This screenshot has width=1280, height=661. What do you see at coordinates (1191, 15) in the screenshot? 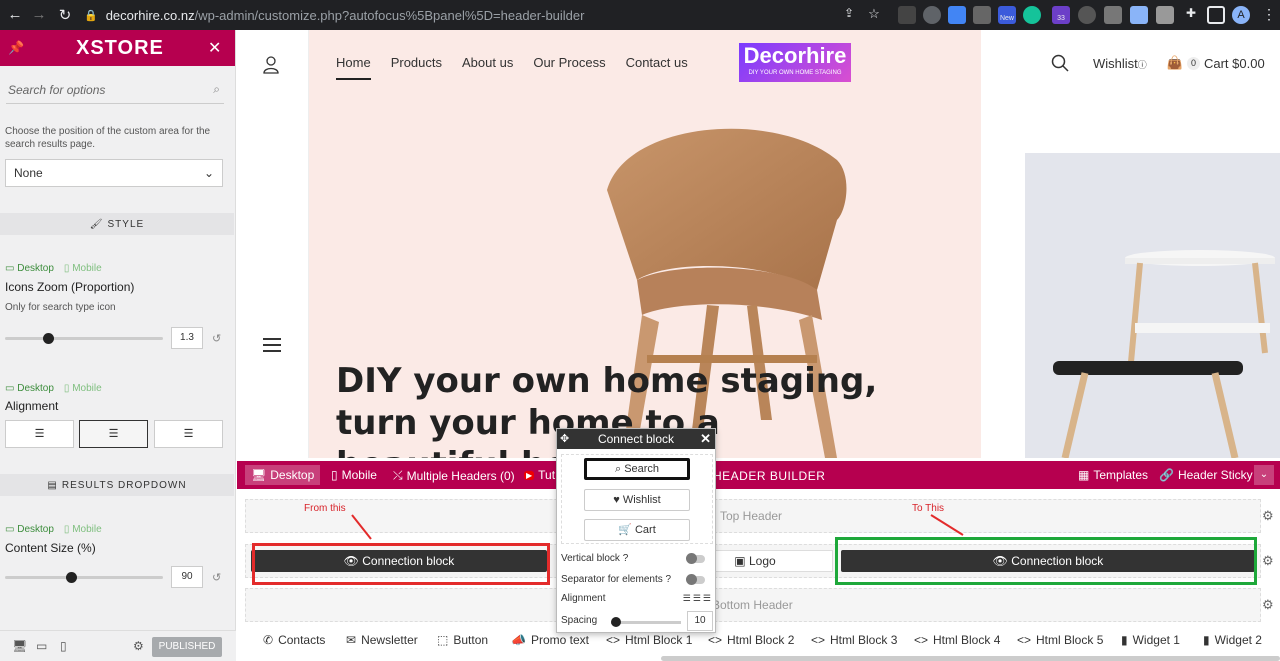
I see `puzzle-icon: ✚` at bounding box center [1191, 15].